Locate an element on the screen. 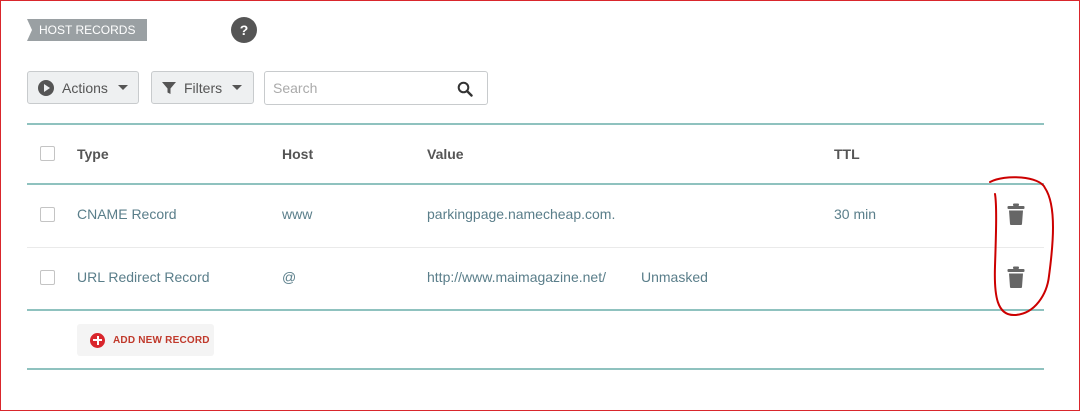  record-ttl: 30 min is located at coordinates (855, 214).